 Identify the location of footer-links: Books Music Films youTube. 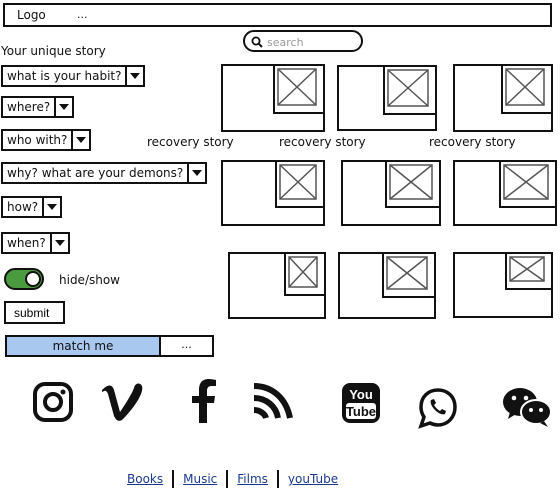
(232, 479).